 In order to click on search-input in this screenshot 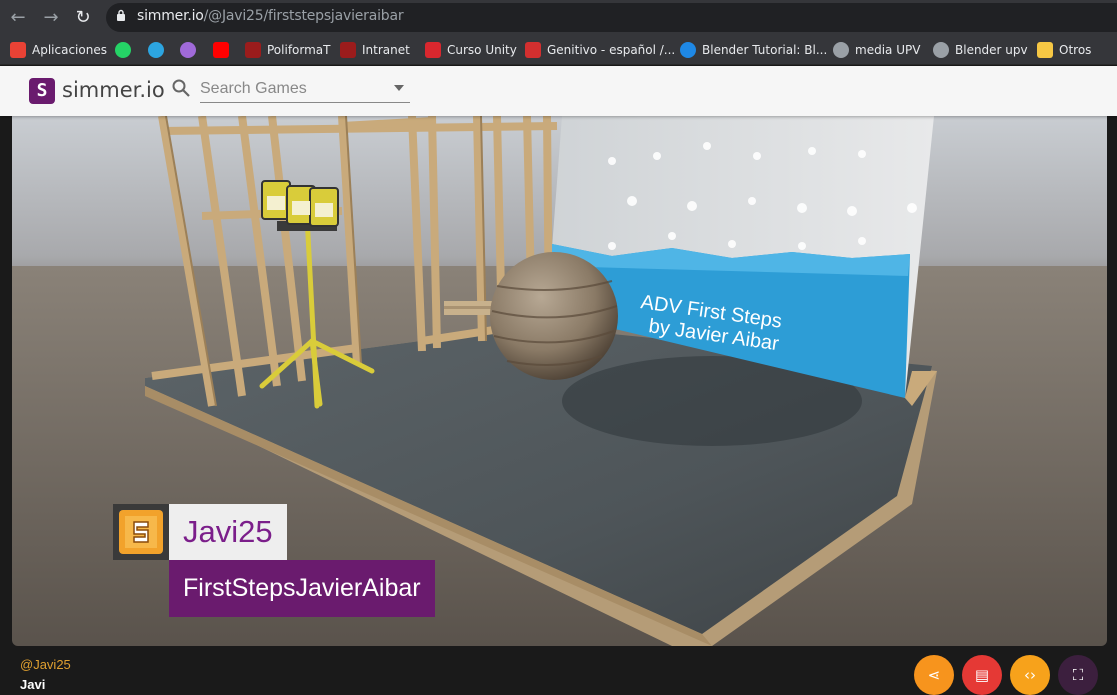, I will do `click(305, 89)`.